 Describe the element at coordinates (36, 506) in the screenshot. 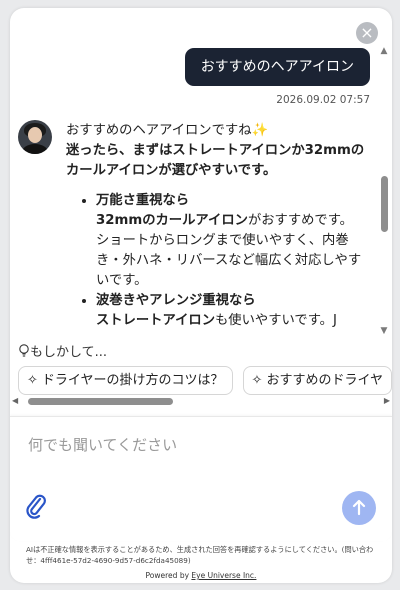

I see `paperclip-icon` at that location.